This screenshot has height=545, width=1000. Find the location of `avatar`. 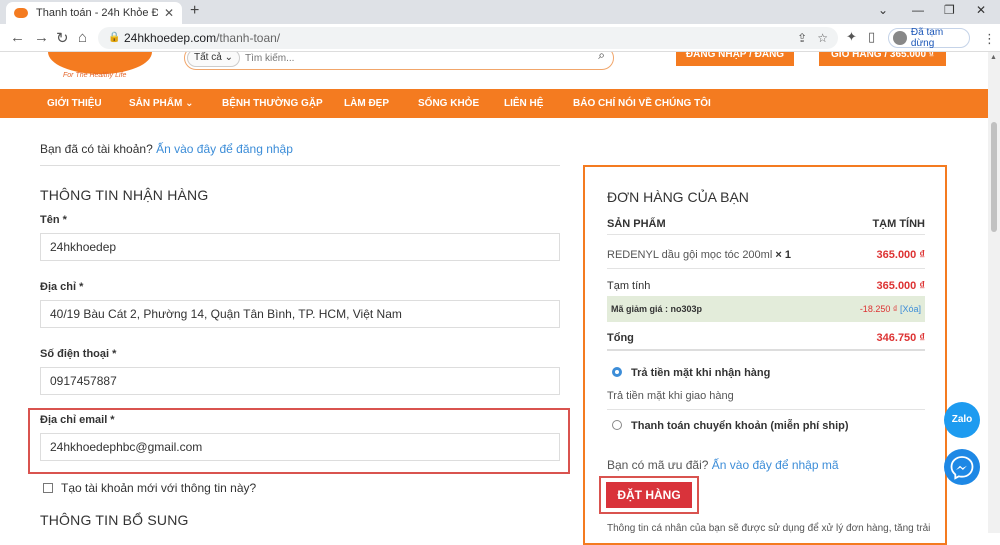

avatar is located at coordinates (900, 38).